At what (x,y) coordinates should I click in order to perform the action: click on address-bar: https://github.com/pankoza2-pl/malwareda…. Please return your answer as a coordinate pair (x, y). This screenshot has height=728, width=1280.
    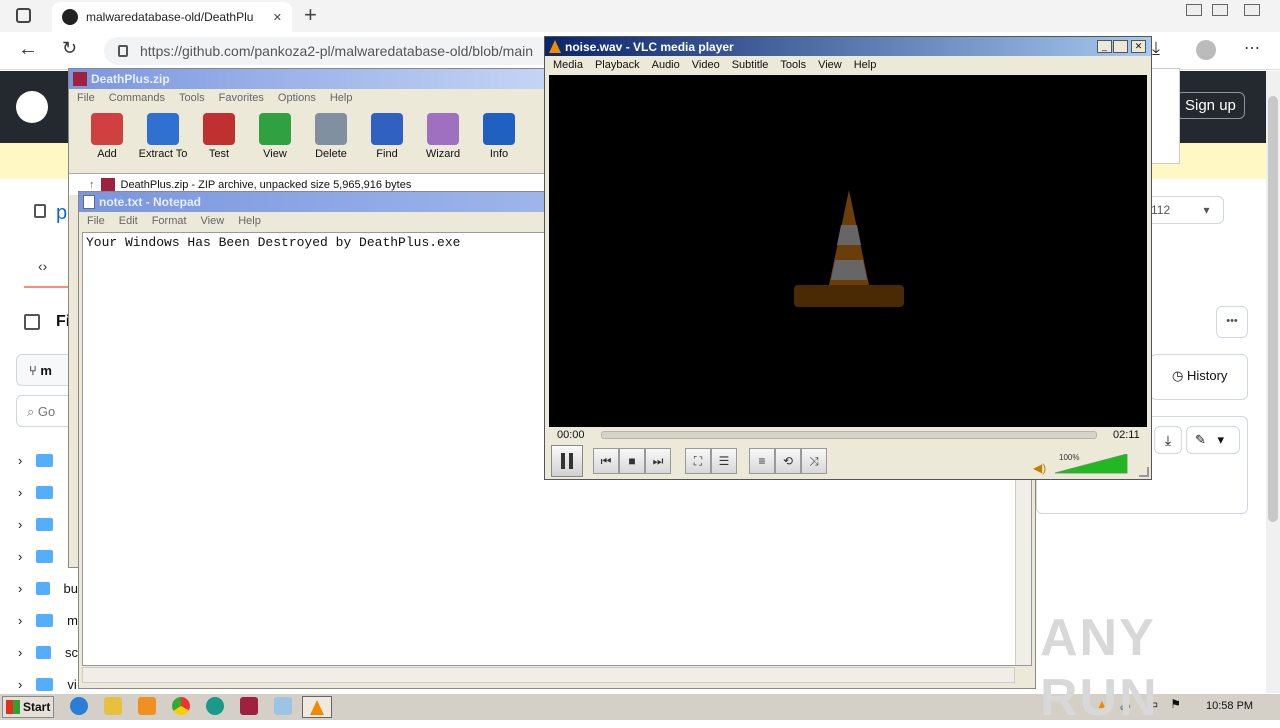
    Looking at the image, I should click on (334, 51).